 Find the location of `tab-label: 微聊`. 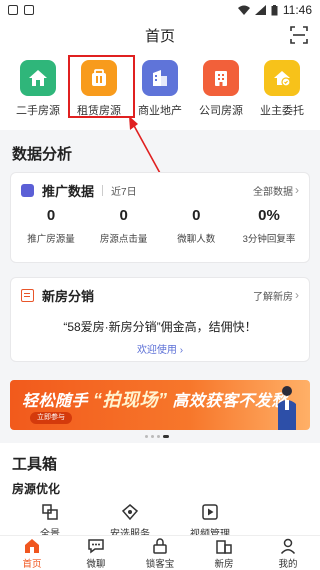

tab-label: 微聊 is located at coordinates (96, 564).